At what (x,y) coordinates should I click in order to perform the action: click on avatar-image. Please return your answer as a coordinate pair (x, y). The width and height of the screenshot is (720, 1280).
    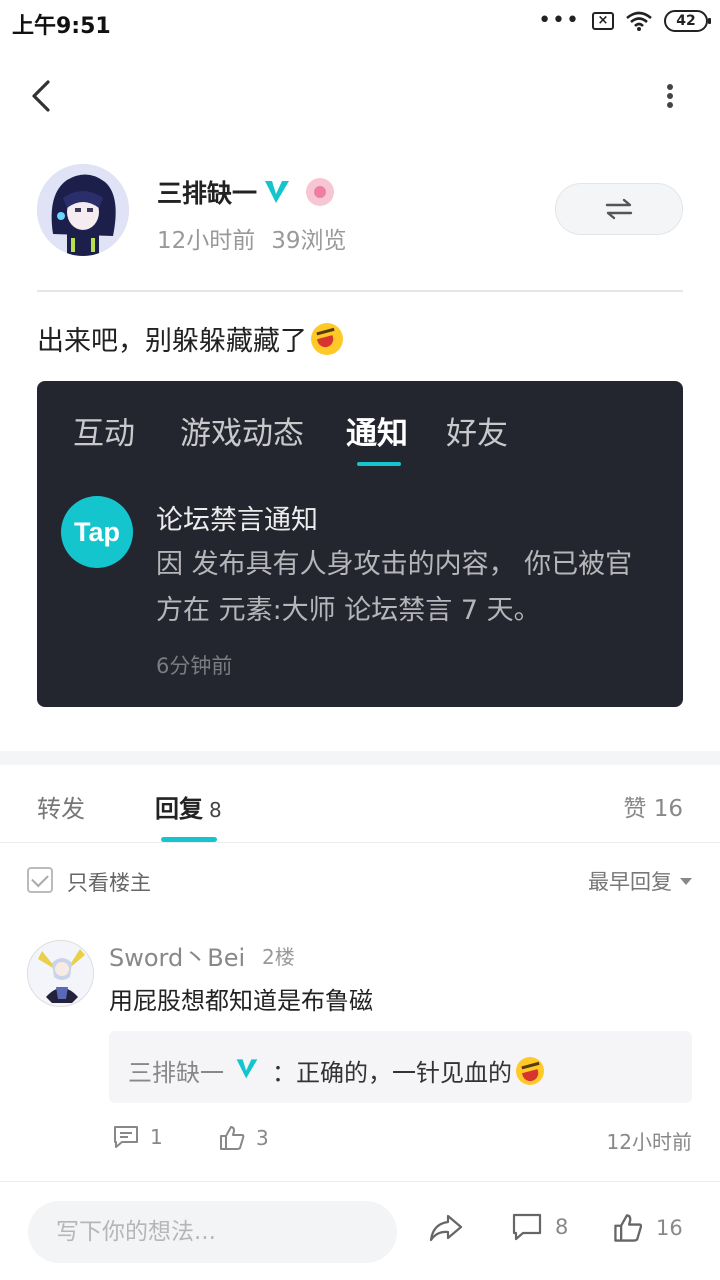
    Looking at the image, I should click on (83, 210).